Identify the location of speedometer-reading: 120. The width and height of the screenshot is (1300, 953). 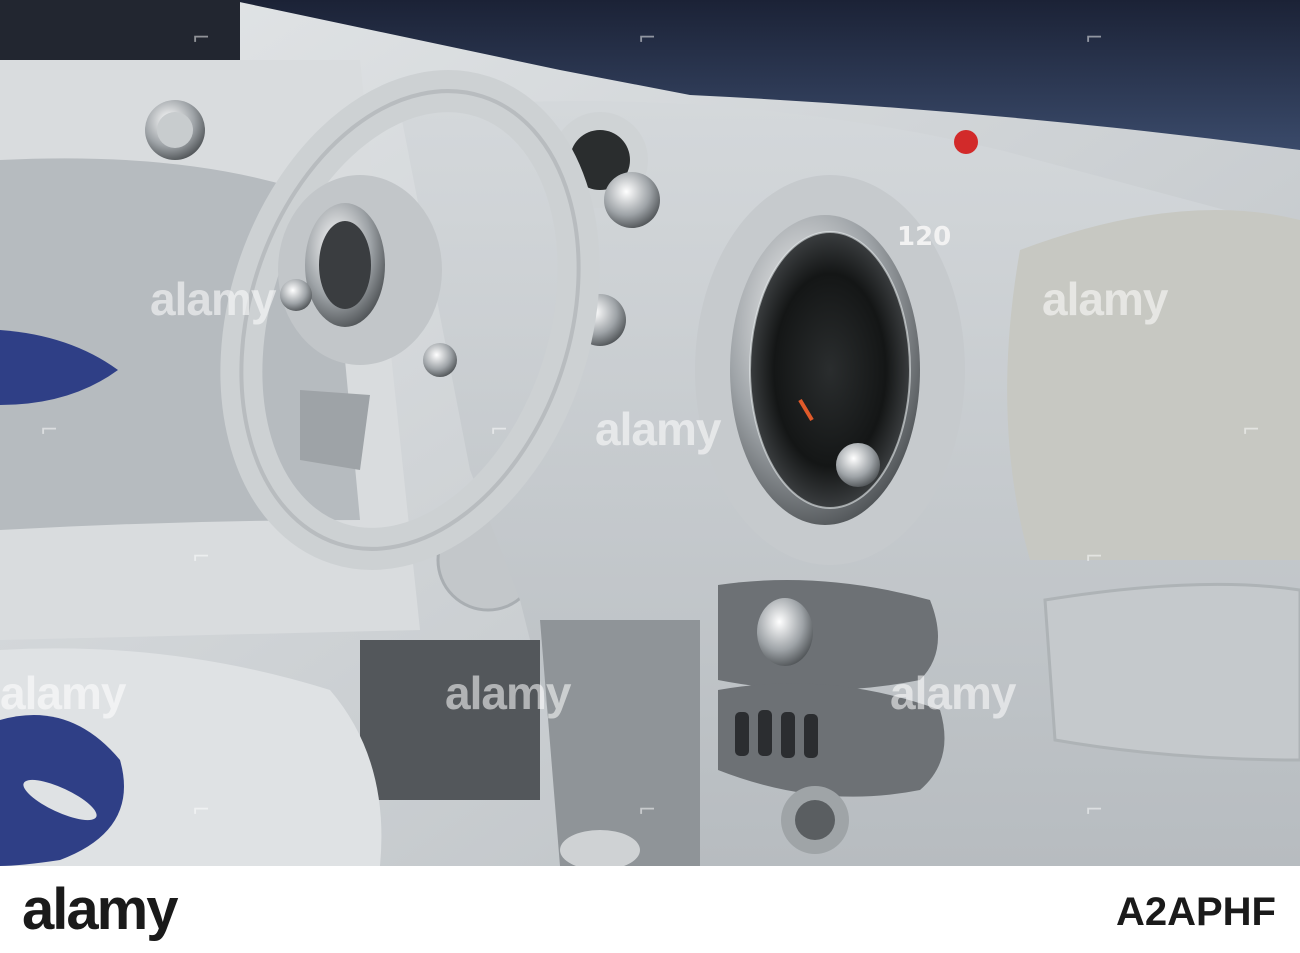
(924, 237).